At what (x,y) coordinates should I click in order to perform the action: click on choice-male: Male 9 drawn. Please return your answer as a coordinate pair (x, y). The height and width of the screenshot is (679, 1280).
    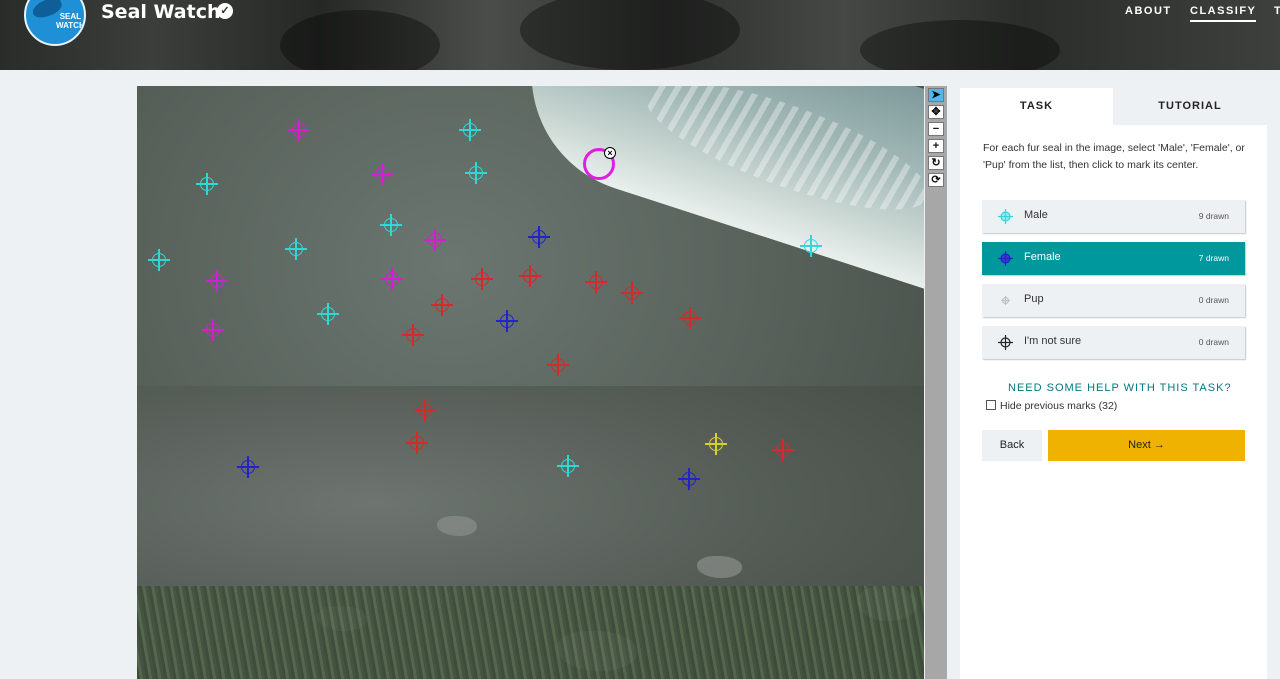
    Looking at the image, I should click on (1113, 216).